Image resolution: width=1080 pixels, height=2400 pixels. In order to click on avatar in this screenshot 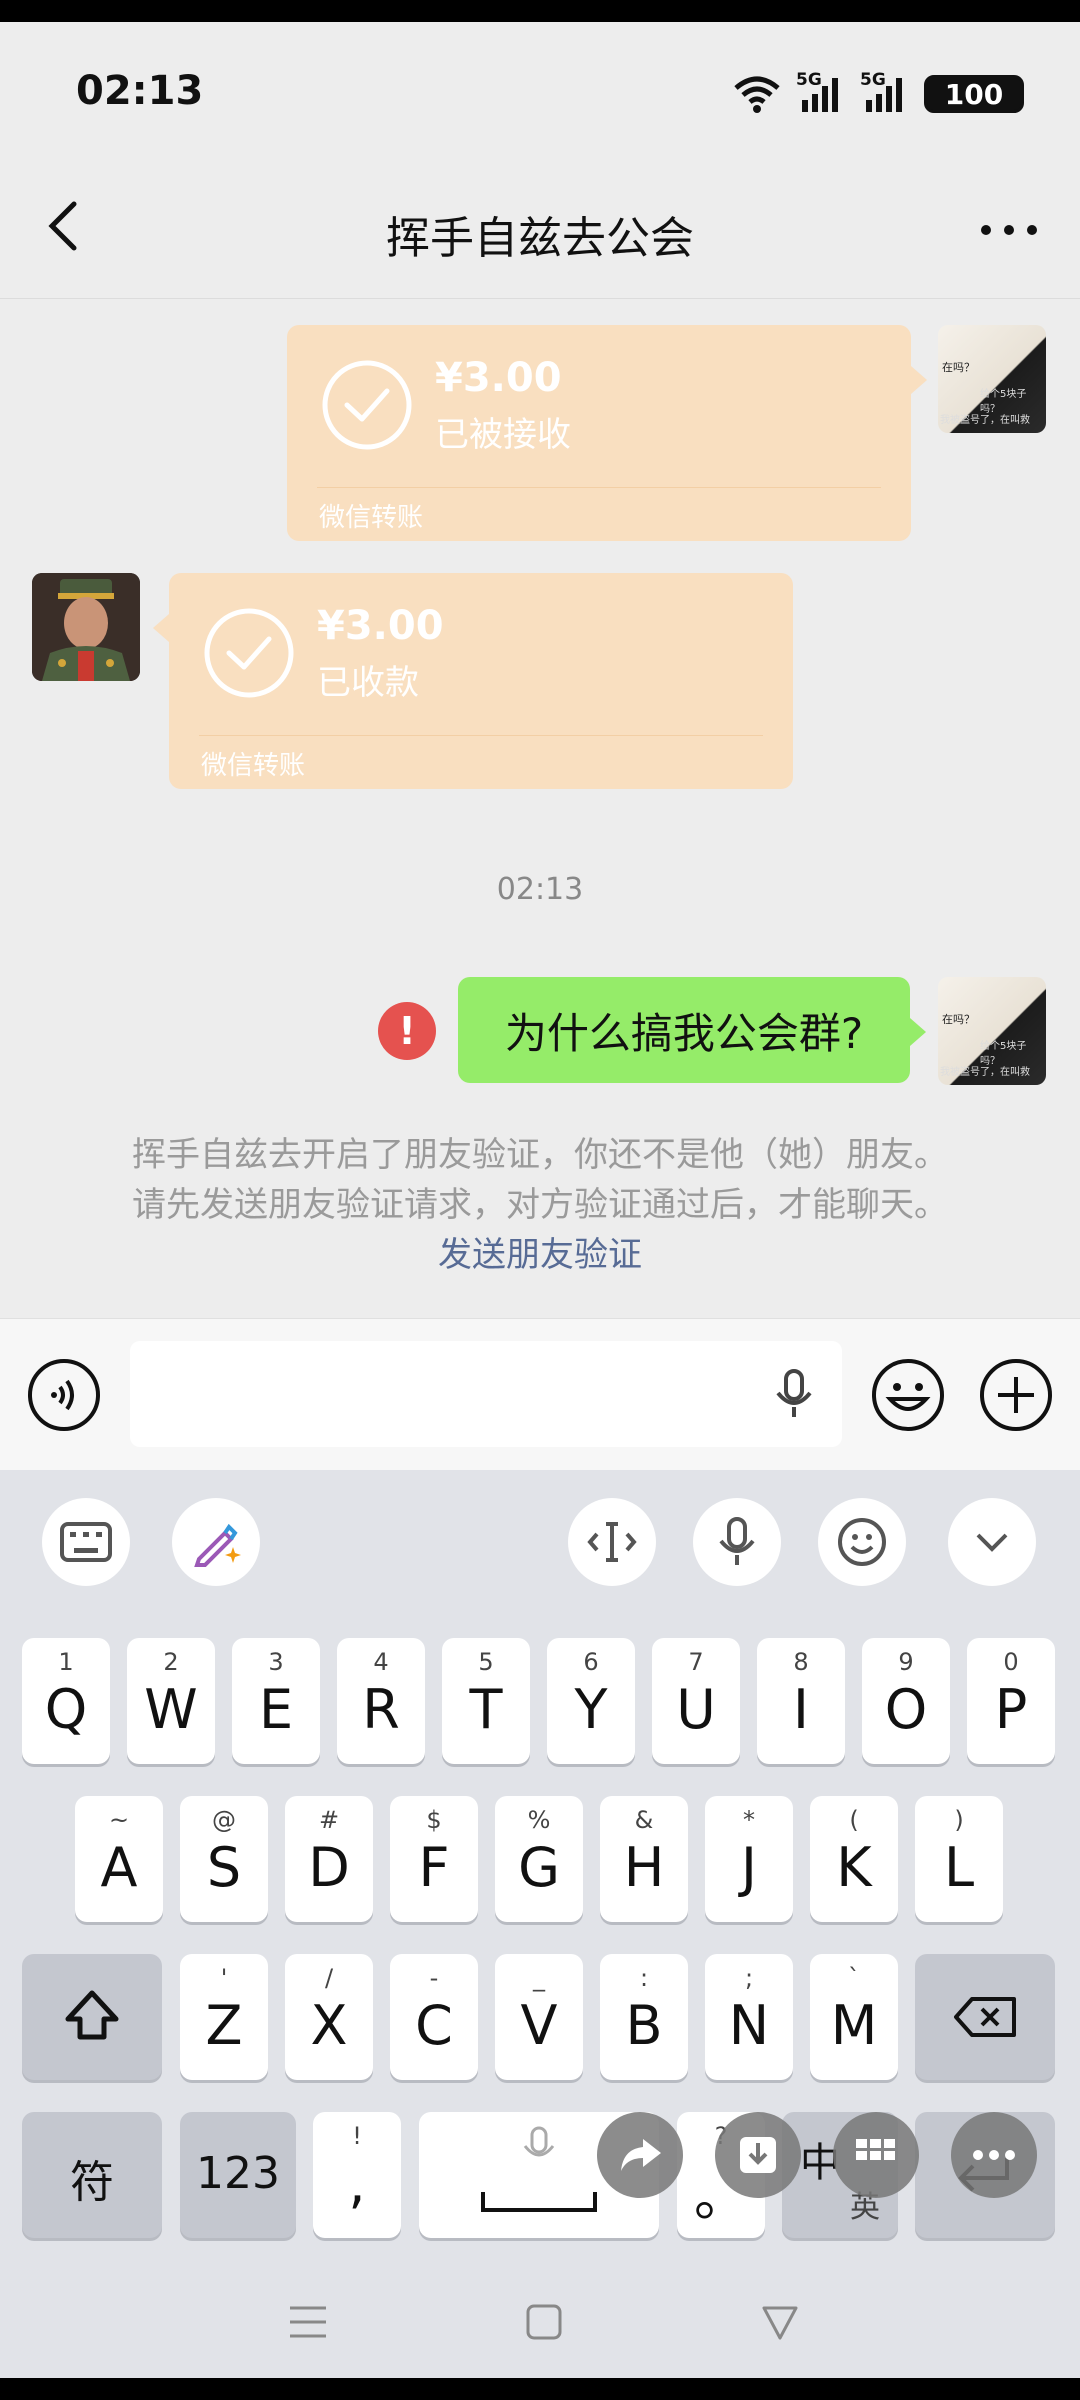, I will do `click(86, 627)`.